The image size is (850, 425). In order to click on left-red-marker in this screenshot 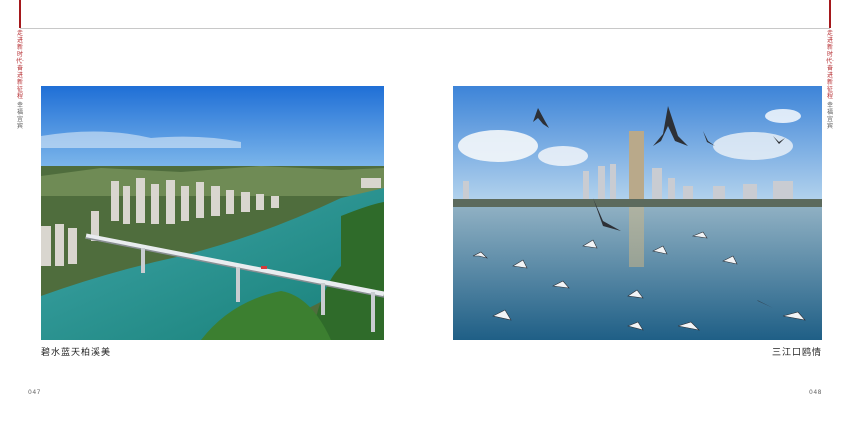, I will do `click(20, 14)`.